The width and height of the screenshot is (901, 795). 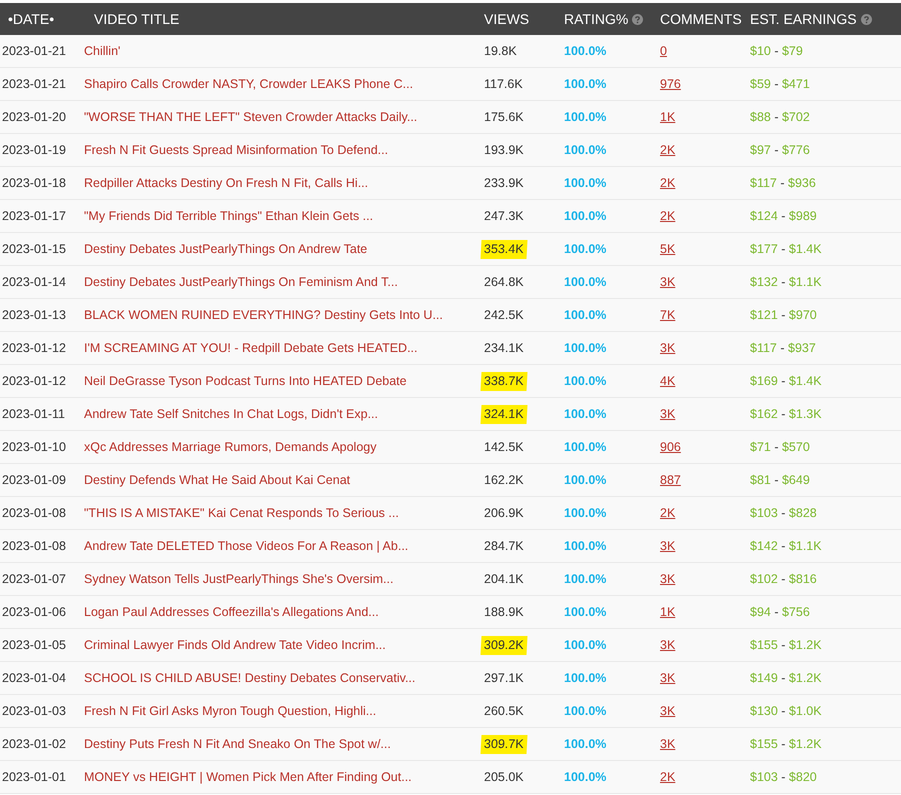 What do you see at coordinates (34, 579) in the screenshot?
I see `date-cell-text: 2023-01-07` at bounding box center [34, 579].